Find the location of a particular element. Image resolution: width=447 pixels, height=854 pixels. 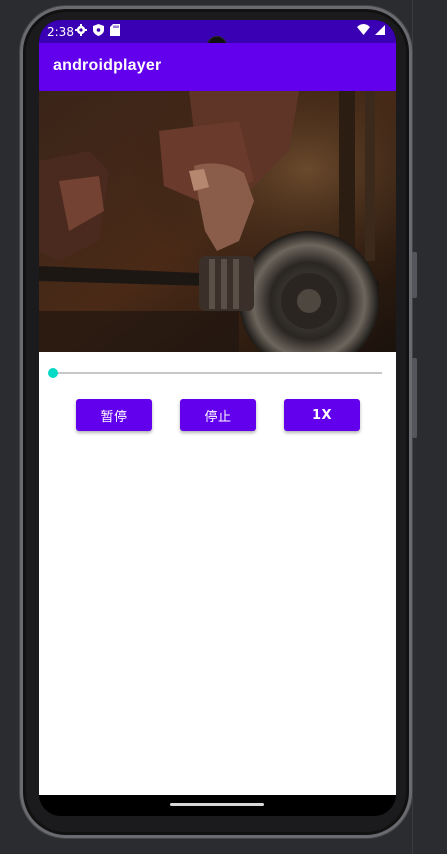

seekbar-track is located at coordinates (217, 373).